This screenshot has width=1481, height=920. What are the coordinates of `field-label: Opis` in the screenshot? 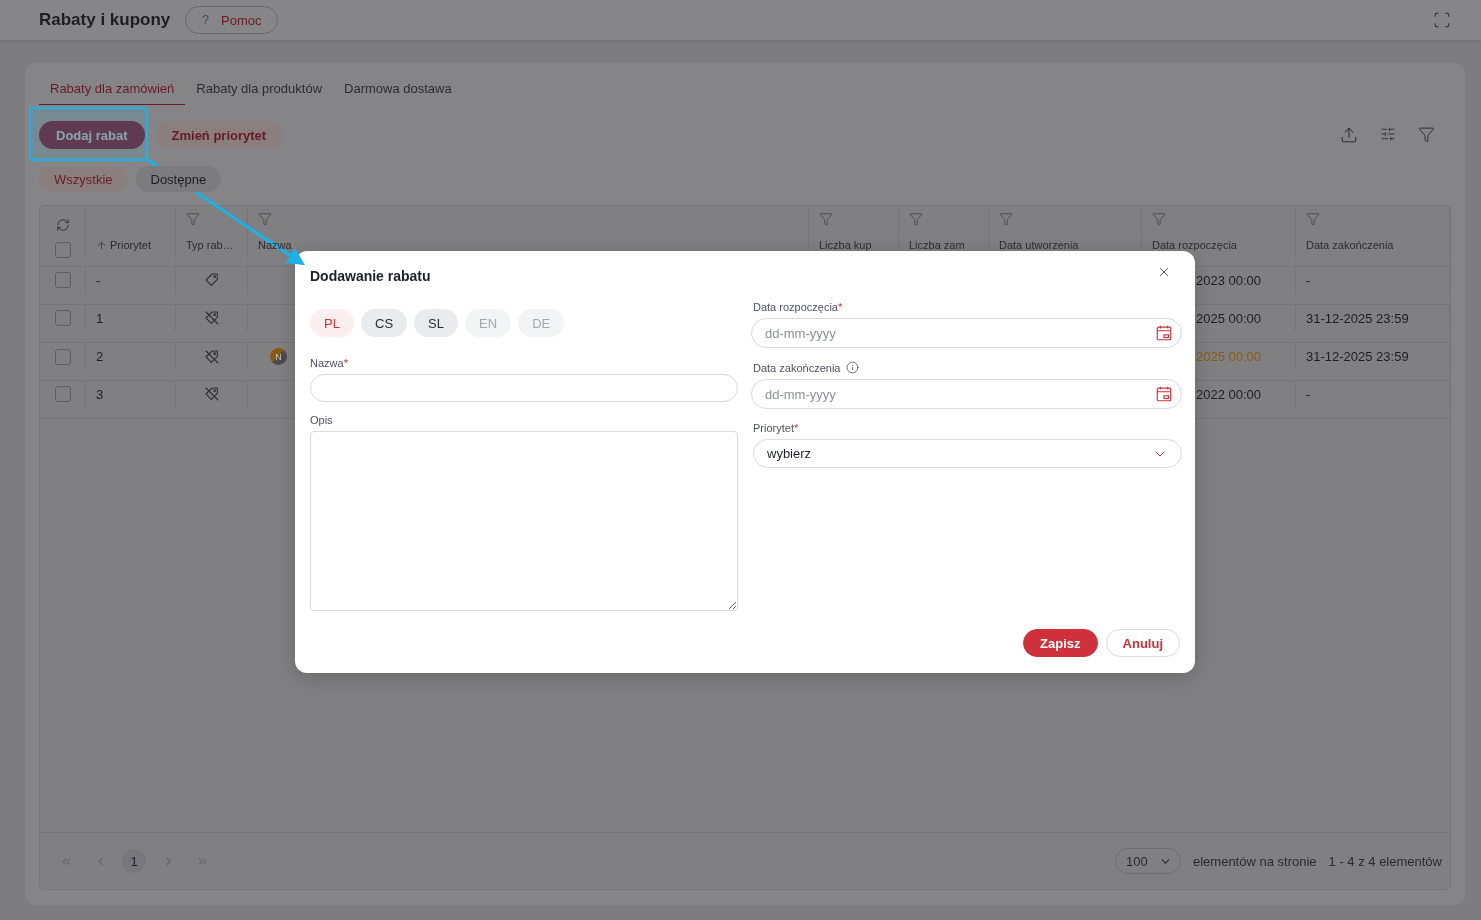 It's located at (322, 420).